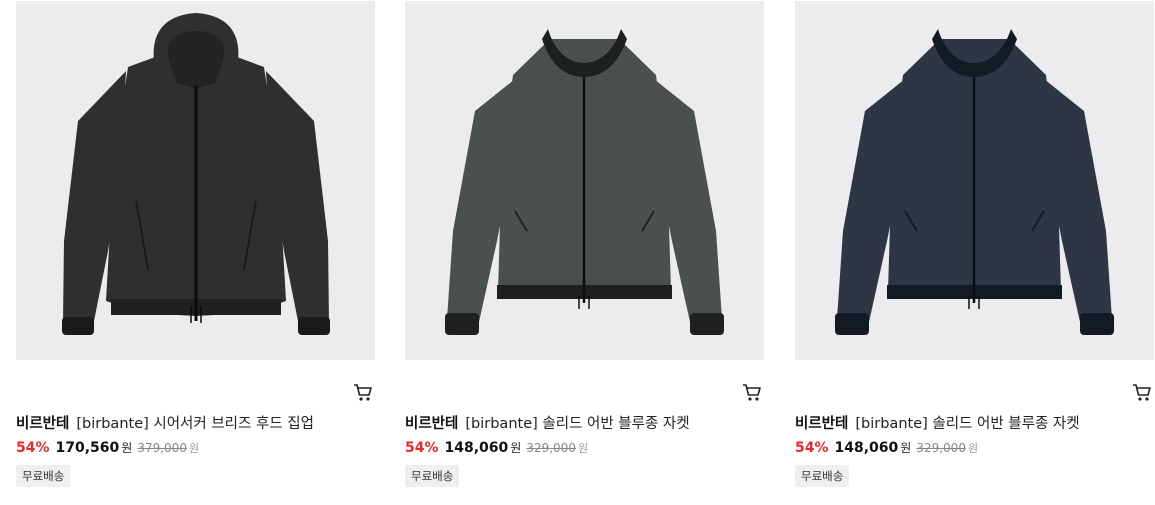 Image resolution: width=1155 pixels, height=505 pixels. I want to click on product-title: 비르반테 [birbante] 시어서커 브리즈 후드 집업, so click(193, 424).